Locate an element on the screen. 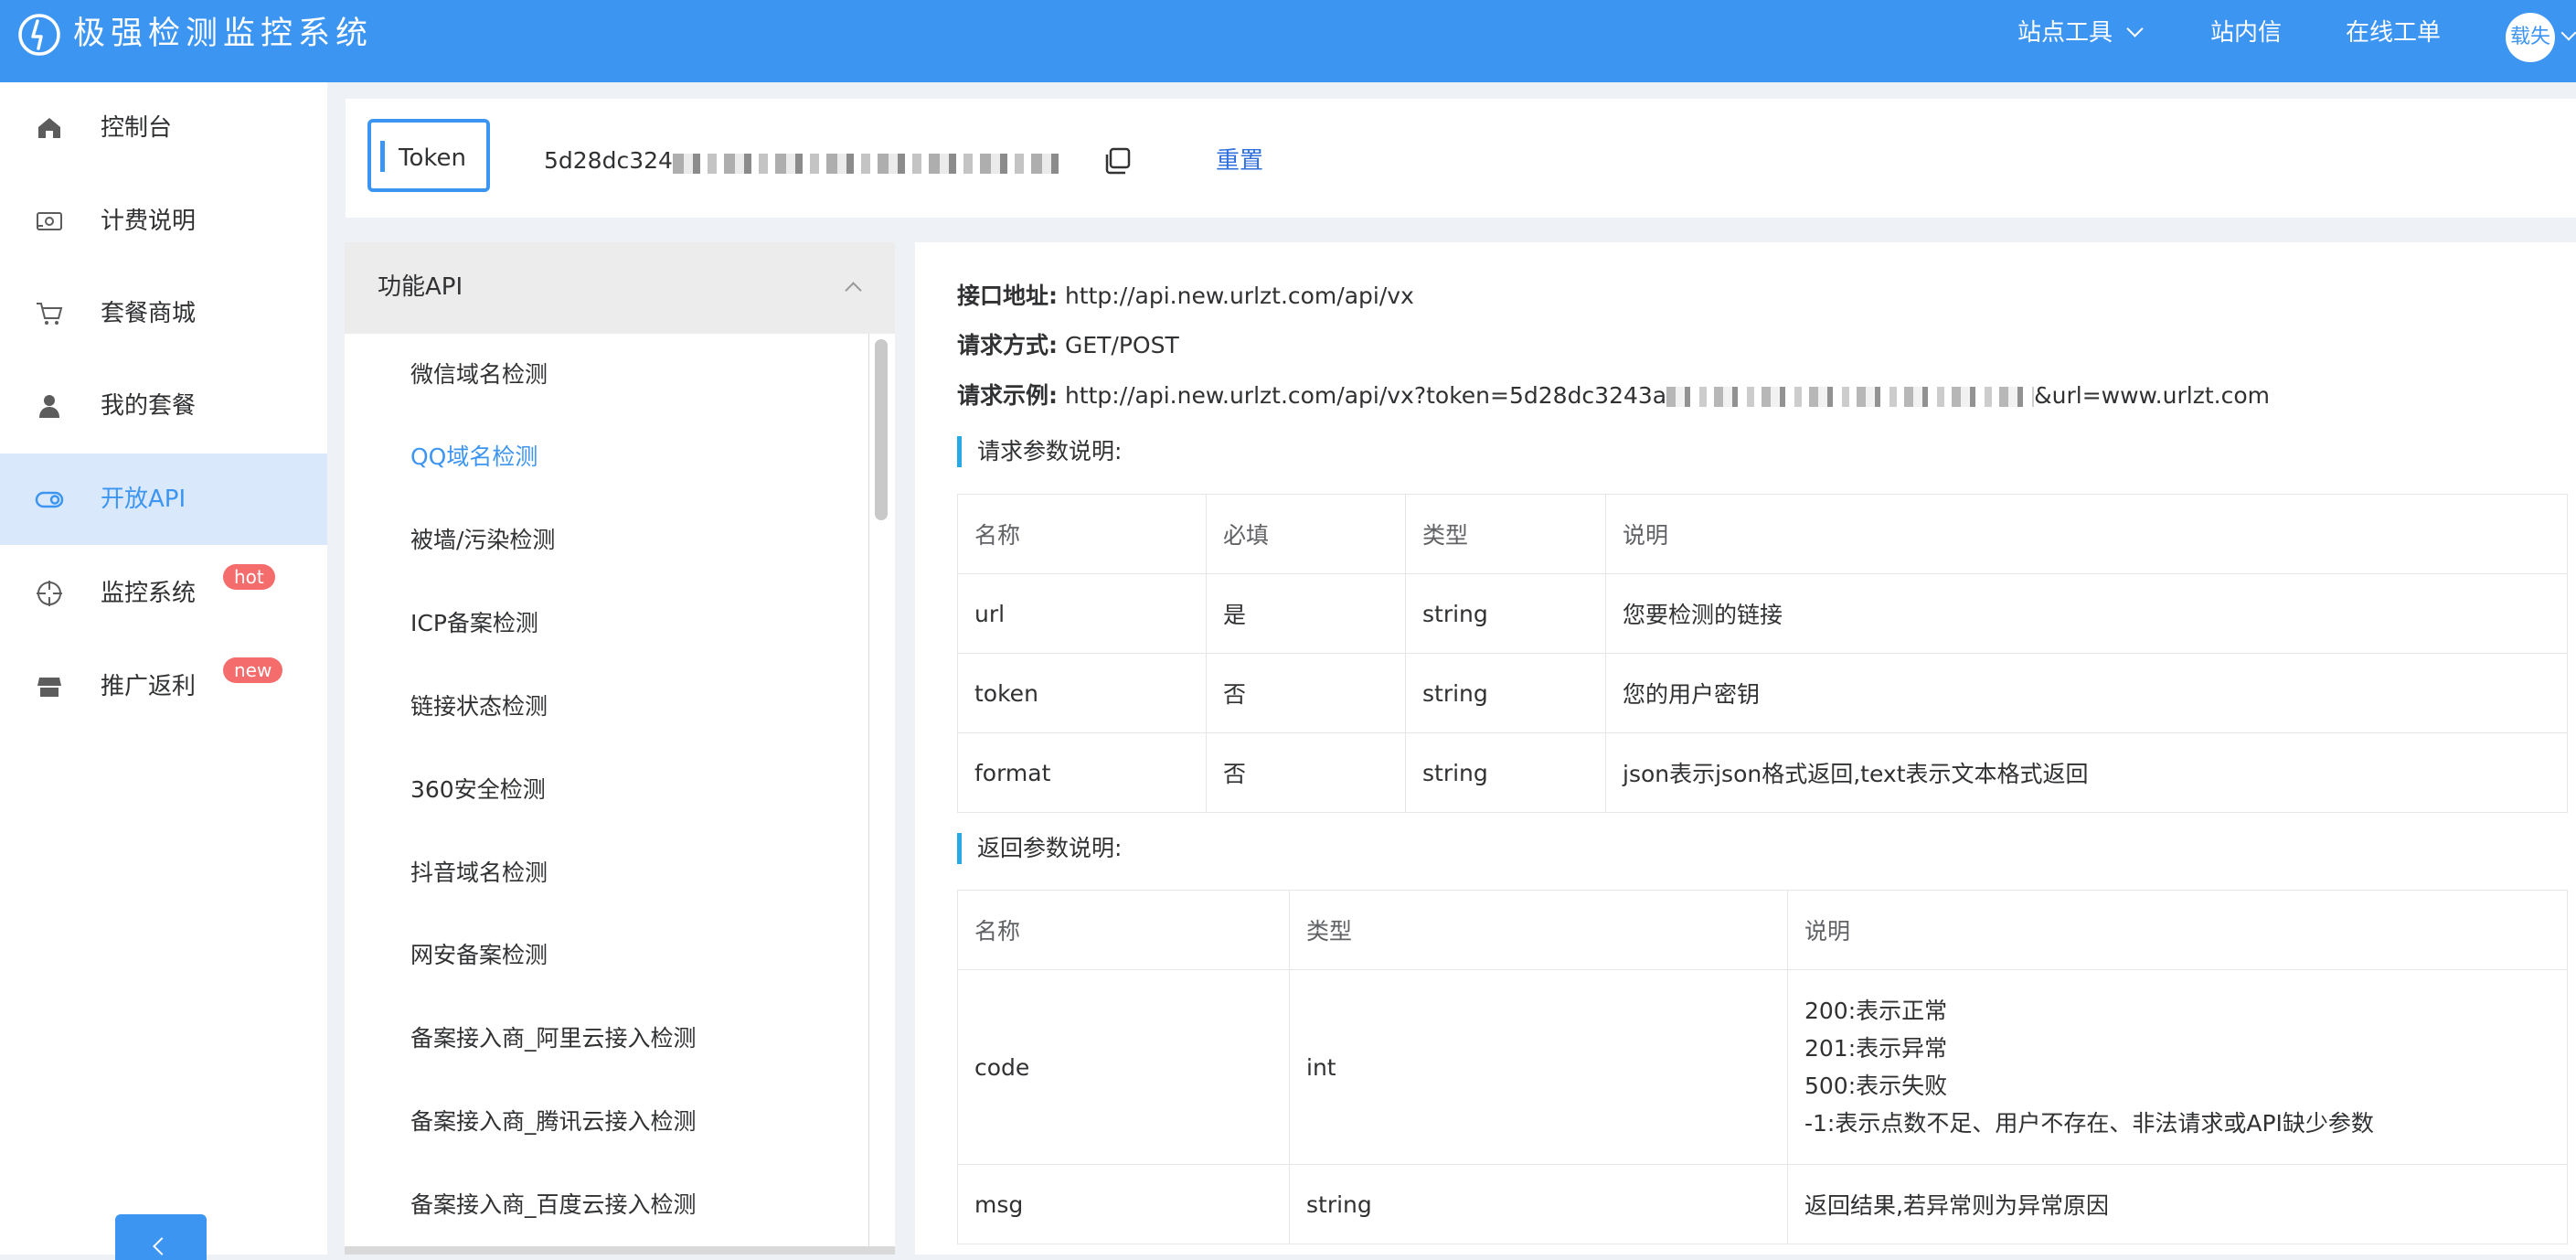 Image resolution: width=2576 pixels, height=1260 pixels. accent-bar is located at coordinates (382, 156).